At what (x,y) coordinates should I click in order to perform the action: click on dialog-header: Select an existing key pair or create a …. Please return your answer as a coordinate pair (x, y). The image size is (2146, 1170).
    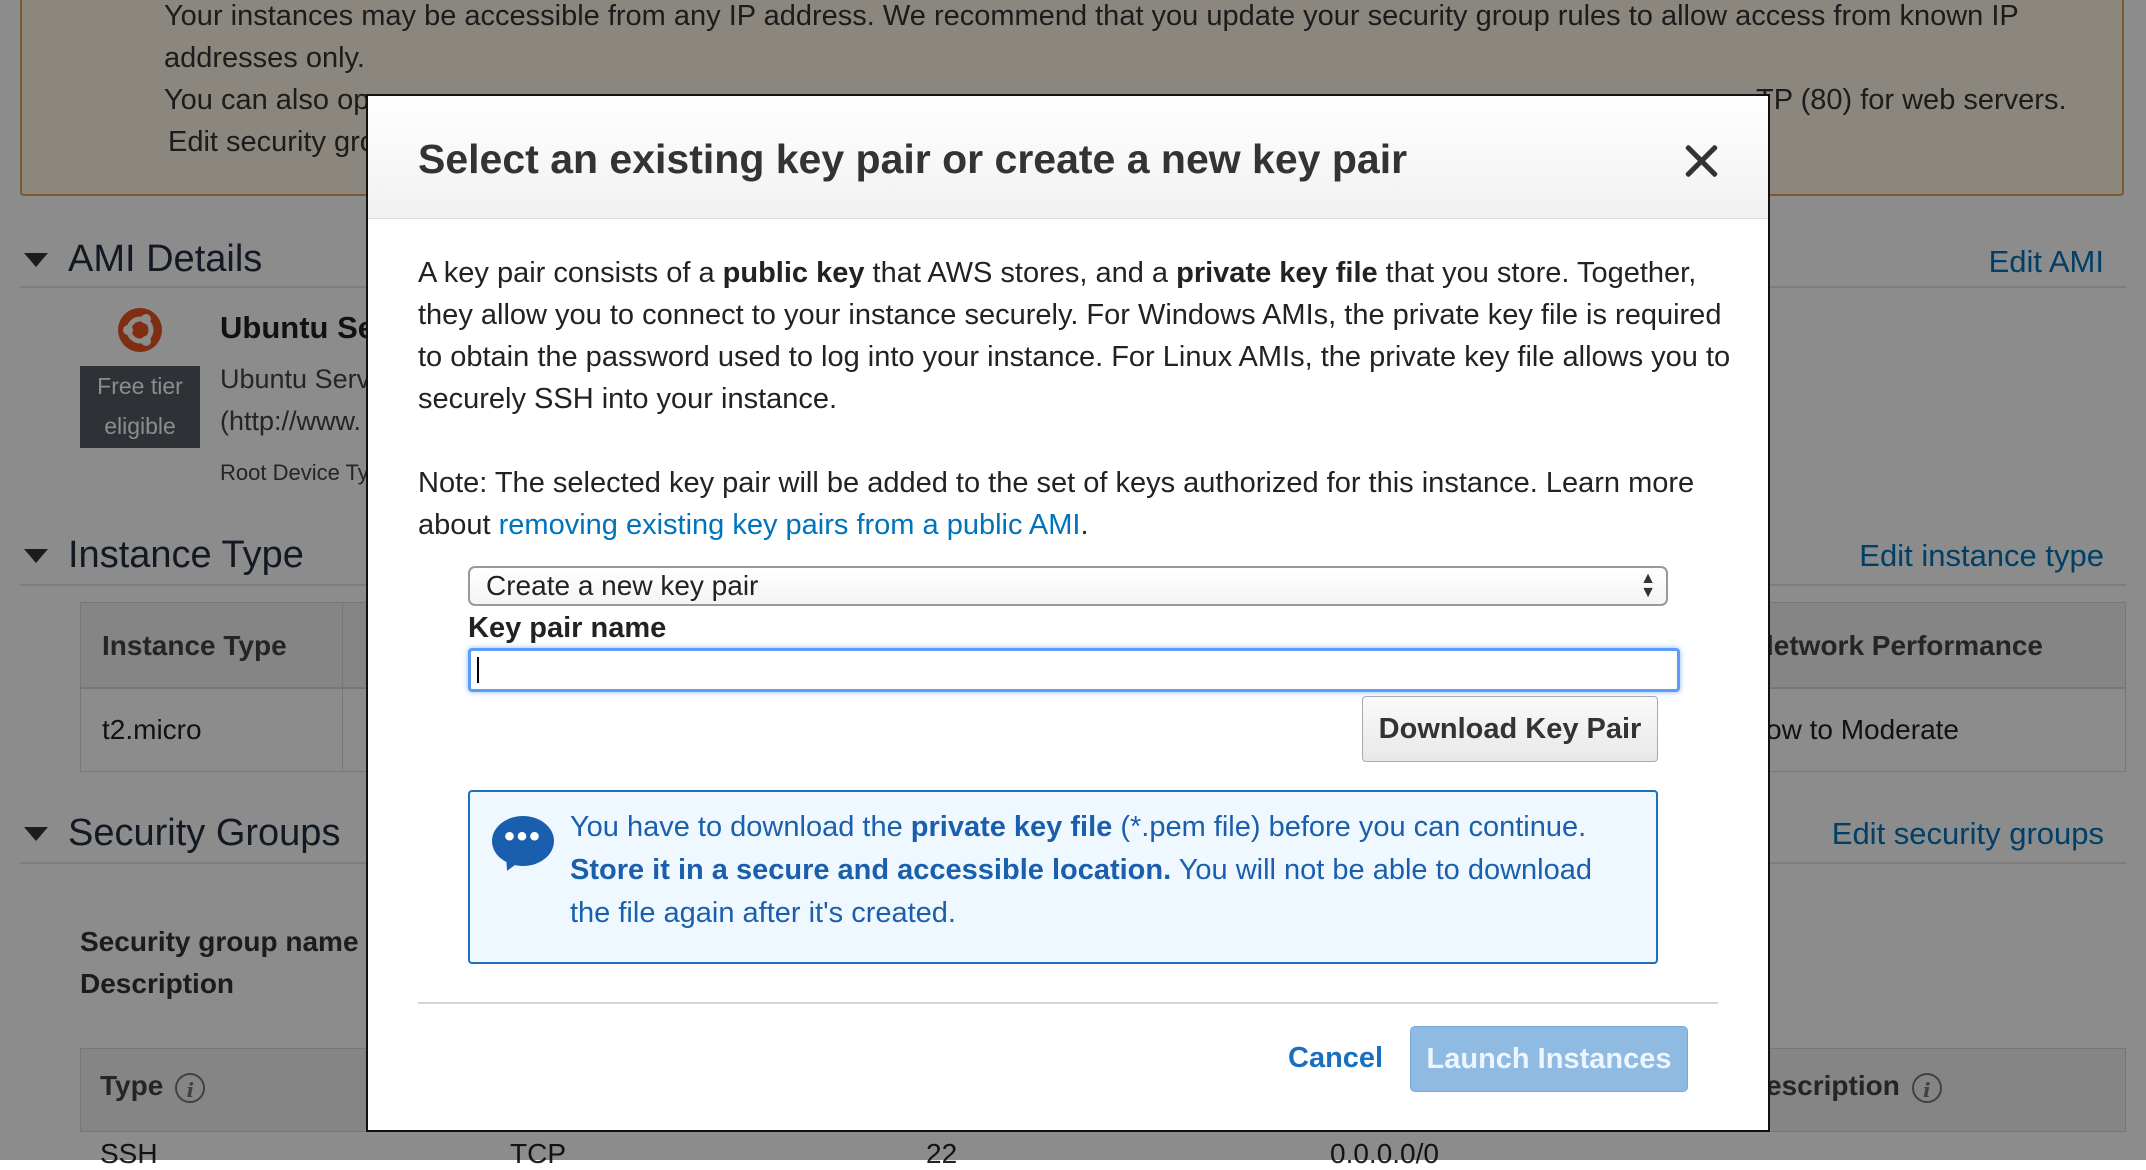
    Looking at the image, I should click on (1068, 157).